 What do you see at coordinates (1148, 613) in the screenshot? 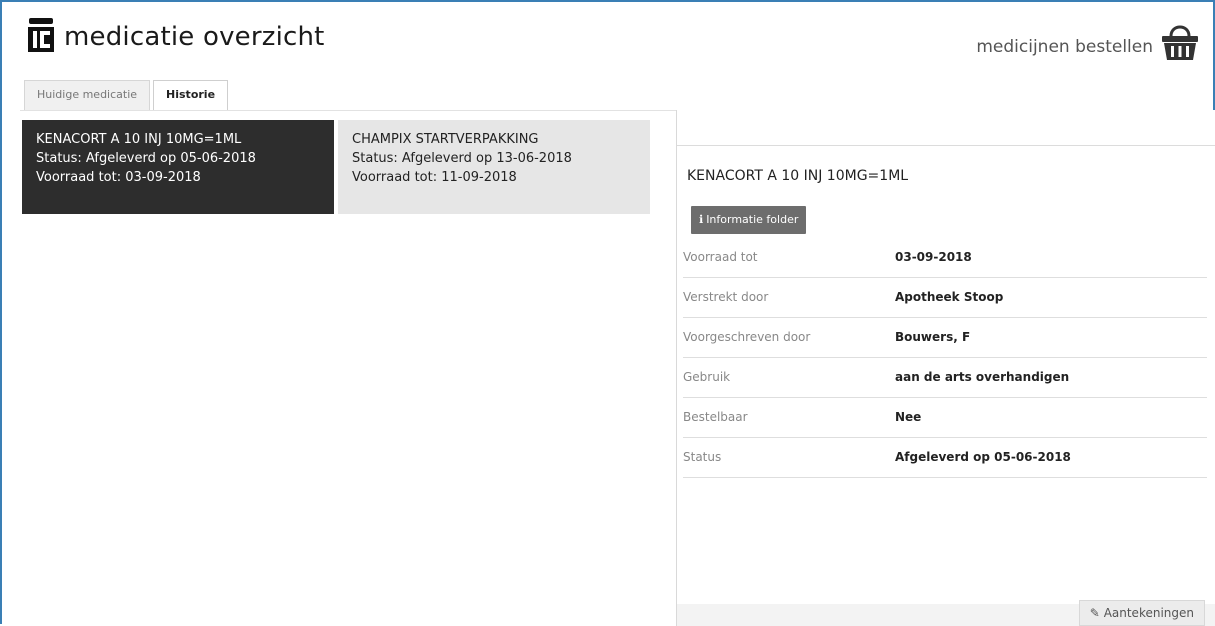
I see `notes-label: Aantekeningen` at bounding box center [1148, 613].